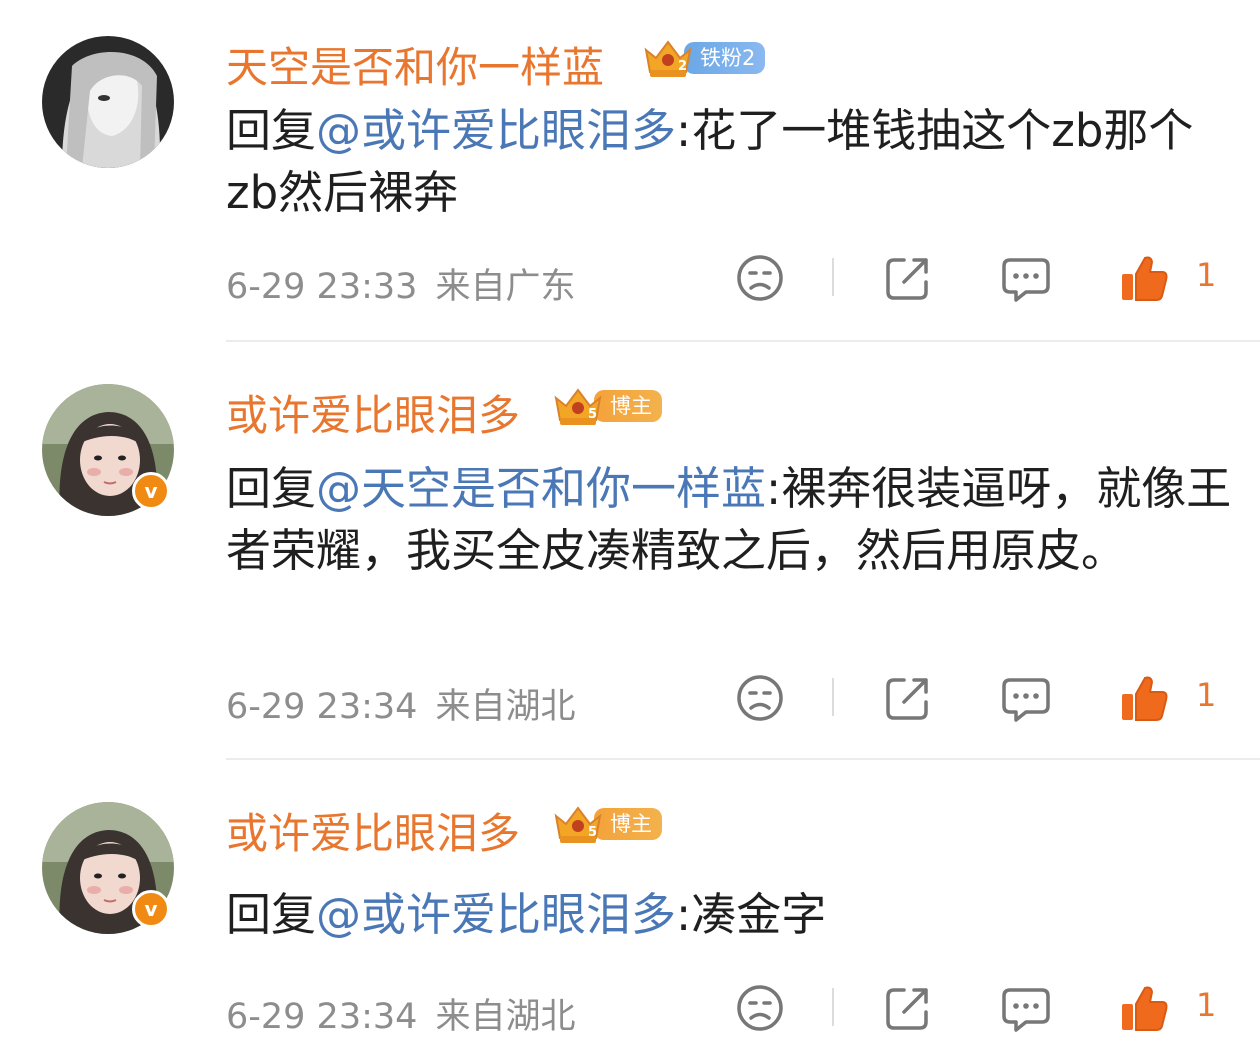 This screenshot has width=1260, height=1060. Describe the element at coordinates (415, 64) in the screenshot. I see `username: 天空是否和你一样蓝` at that location.